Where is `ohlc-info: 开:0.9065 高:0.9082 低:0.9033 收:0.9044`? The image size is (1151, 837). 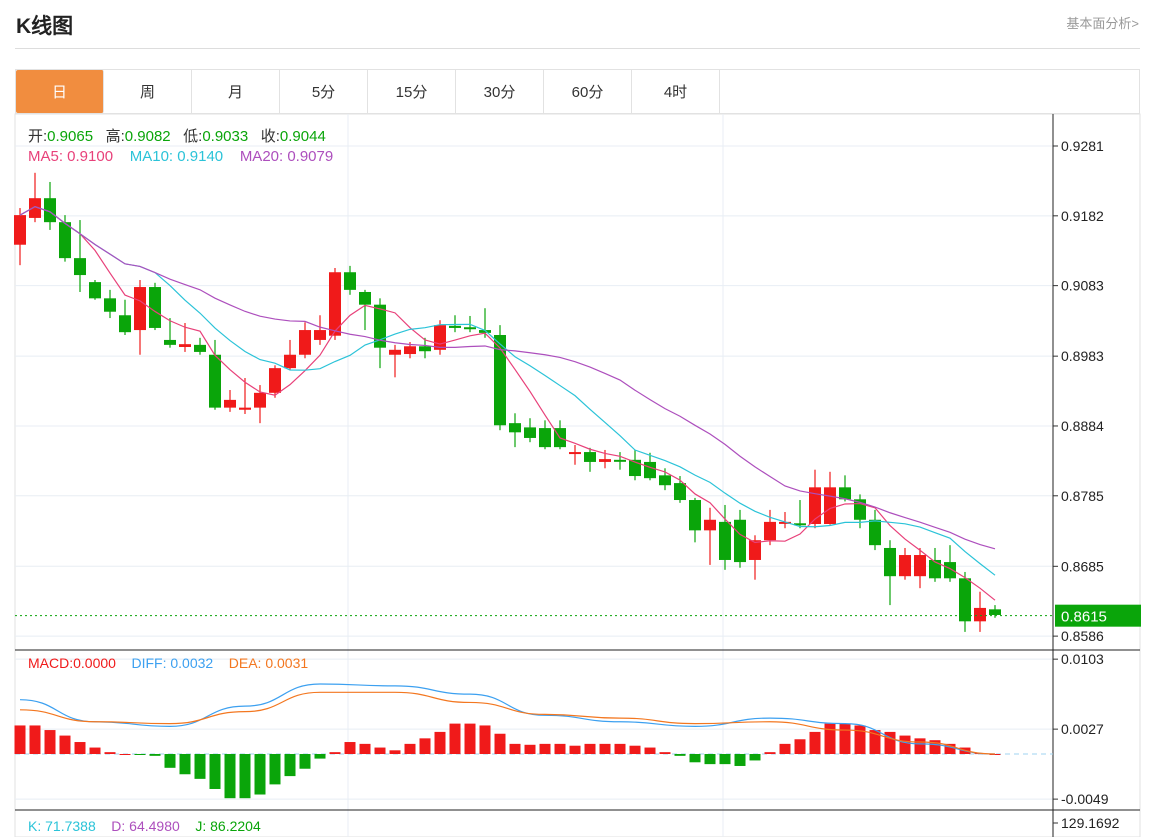
ohlc-info: 开:0.9065 高:0.9082 低:0.9033 收:0.9044 is located at coordinates (177, 135).